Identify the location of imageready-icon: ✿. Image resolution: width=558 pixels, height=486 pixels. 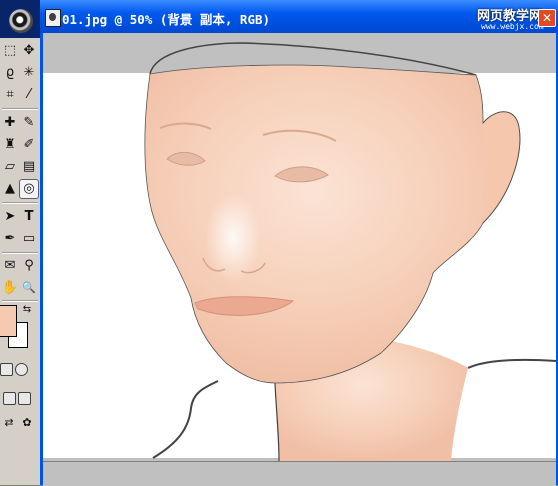
(27, 423).